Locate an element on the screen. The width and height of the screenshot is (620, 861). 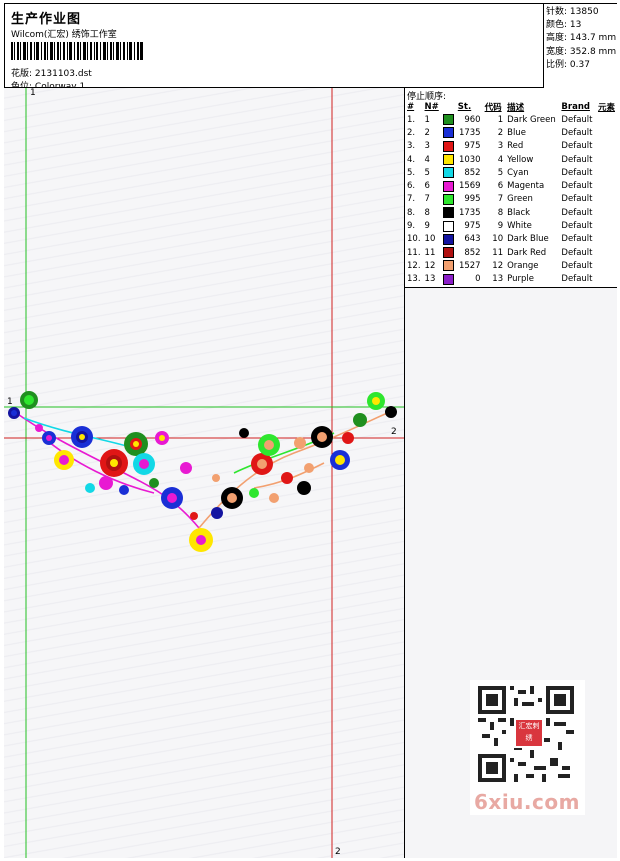
table-header-row: # N# St. 代码 描述 Brand 元素 is located at coordinates (511, 106).